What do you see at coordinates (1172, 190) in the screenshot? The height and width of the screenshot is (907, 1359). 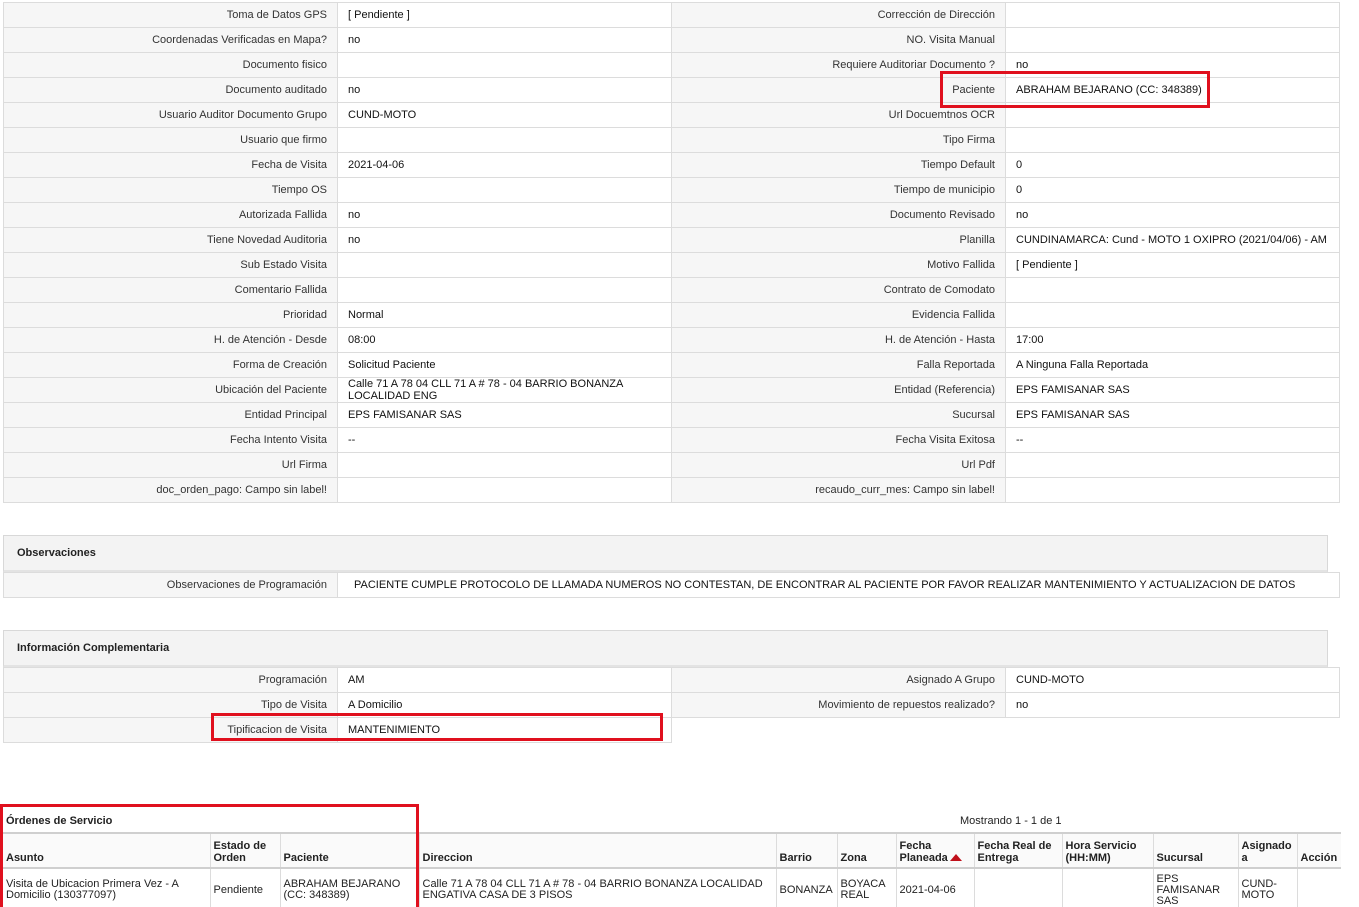 I see `tiempo-de-municipio-value: 0` at bounding box center [1172, 190].